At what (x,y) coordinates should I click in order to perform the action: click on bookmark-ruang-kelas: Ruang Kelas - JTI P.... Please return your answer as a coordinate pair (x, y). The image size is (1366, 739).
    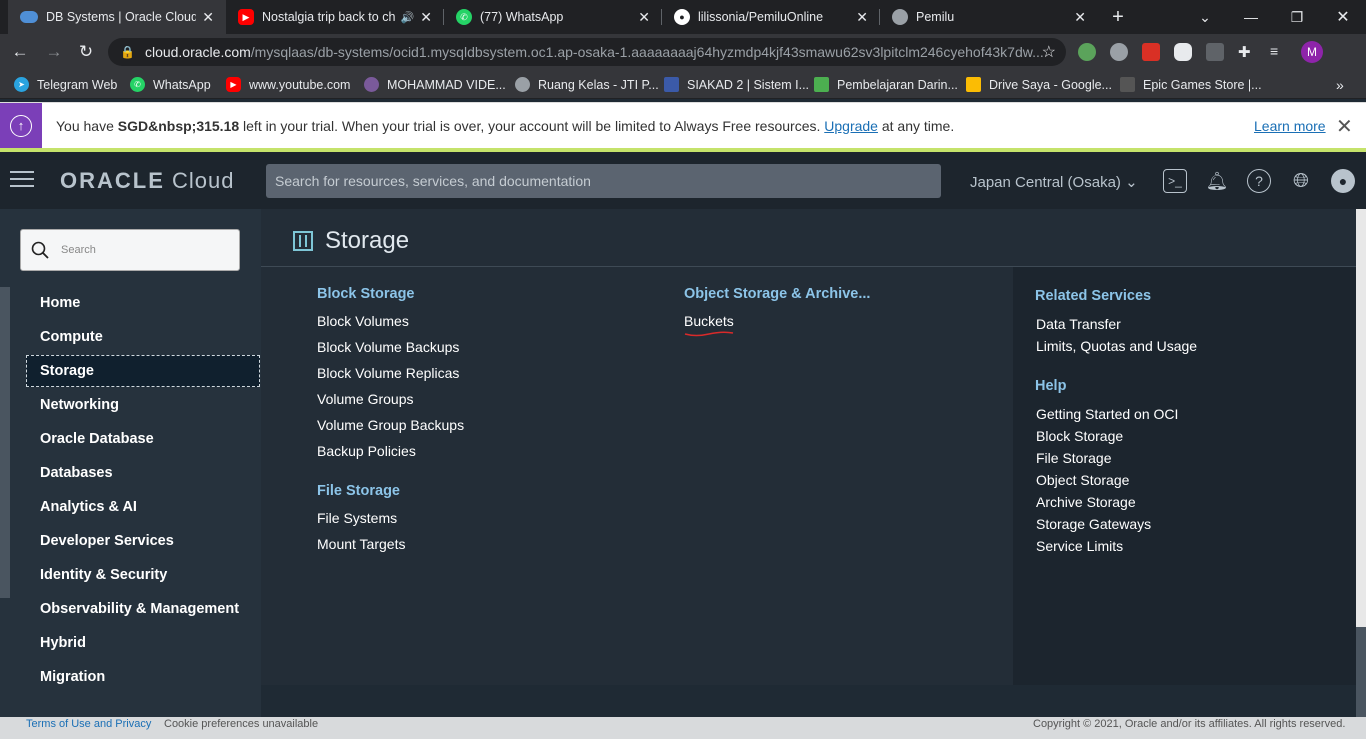
    Looking at the image, I should click on (587, 84).